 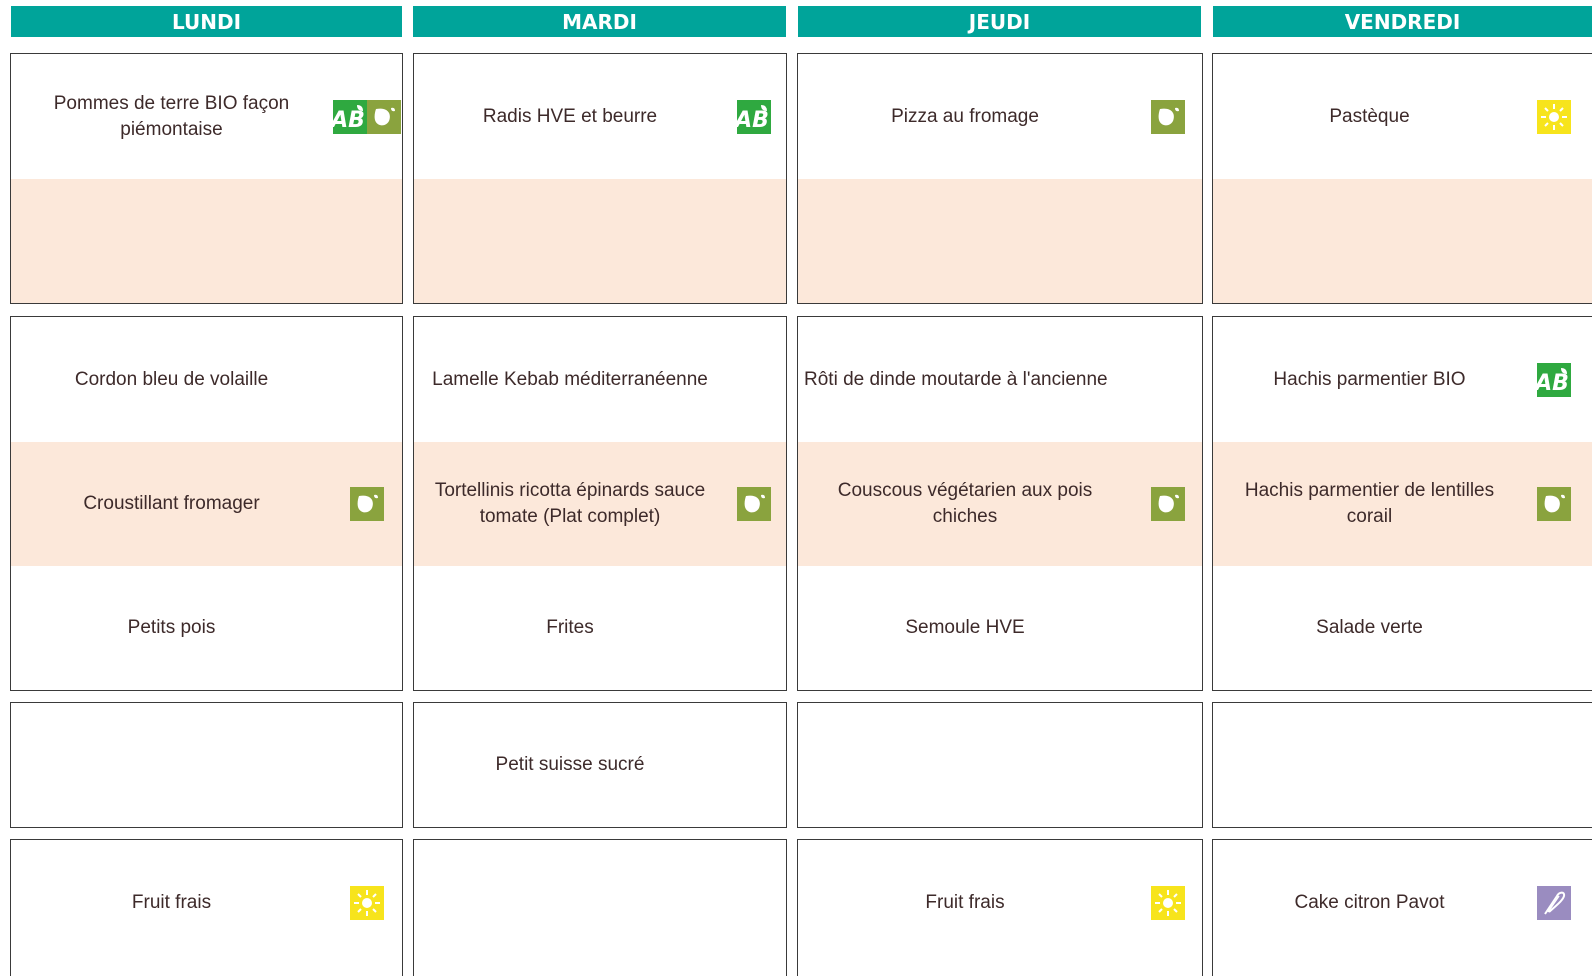 I want to click on lundi-entree-cell: Pommes de terre BIO façon piémontaise AB, so click(x=206, y=116).